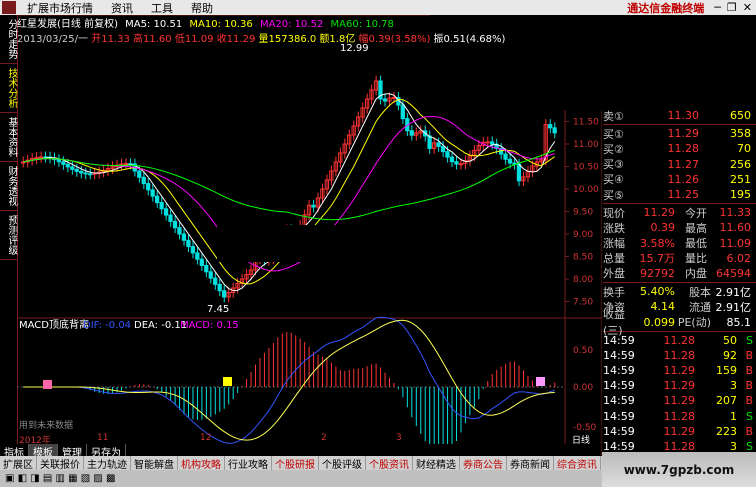 The image size is (756, 487). What do you see at coordinates (696, 274) in the screenshot?
I see `stat-label: 内盘` at bounding box center [696, 274].